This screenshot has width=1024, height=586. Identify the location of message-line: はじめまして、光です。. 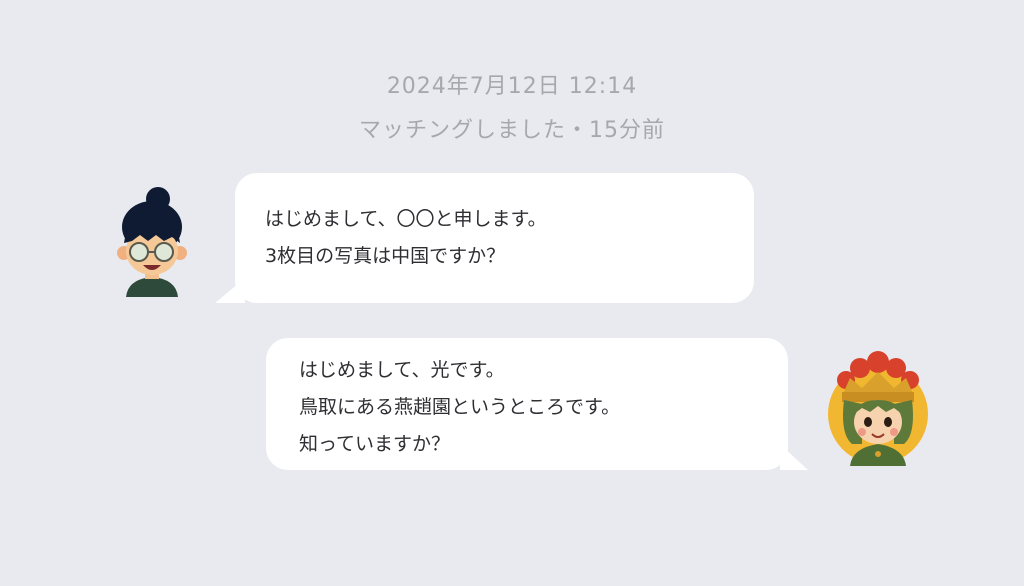
(402, 370).